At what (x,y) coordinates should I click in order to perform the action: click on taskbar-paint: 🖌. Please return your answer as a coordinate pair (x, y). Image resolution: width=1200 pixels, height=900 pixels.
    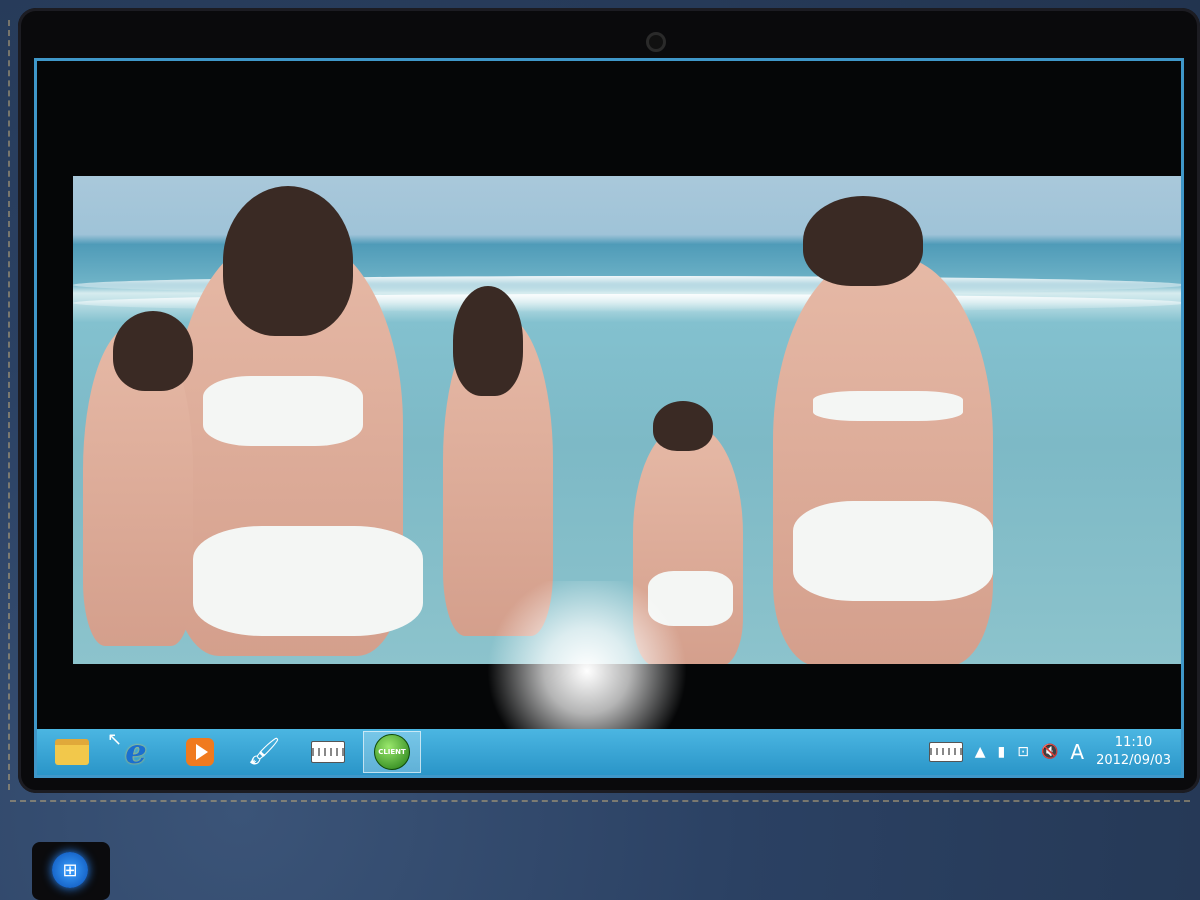
    Looking at the image, I should click on (264, 752).